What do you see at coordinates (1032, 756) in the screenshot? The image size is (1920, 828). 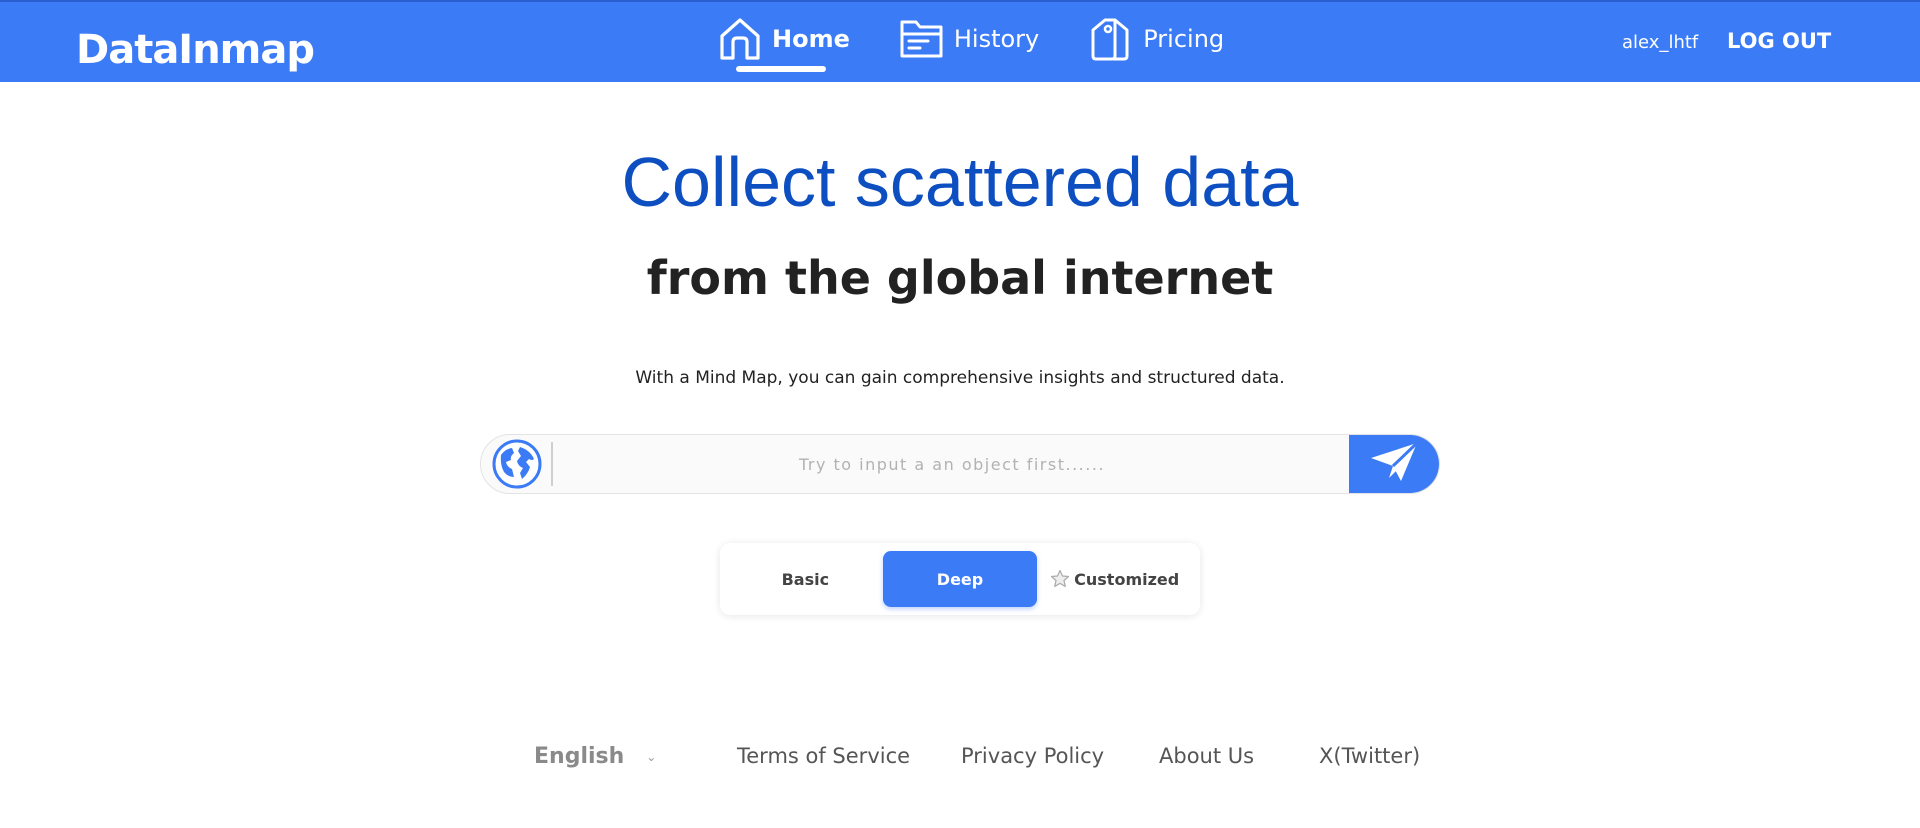 I see `privacy-policy-link: Privacy Policy` at bounding box center [1032, 756].